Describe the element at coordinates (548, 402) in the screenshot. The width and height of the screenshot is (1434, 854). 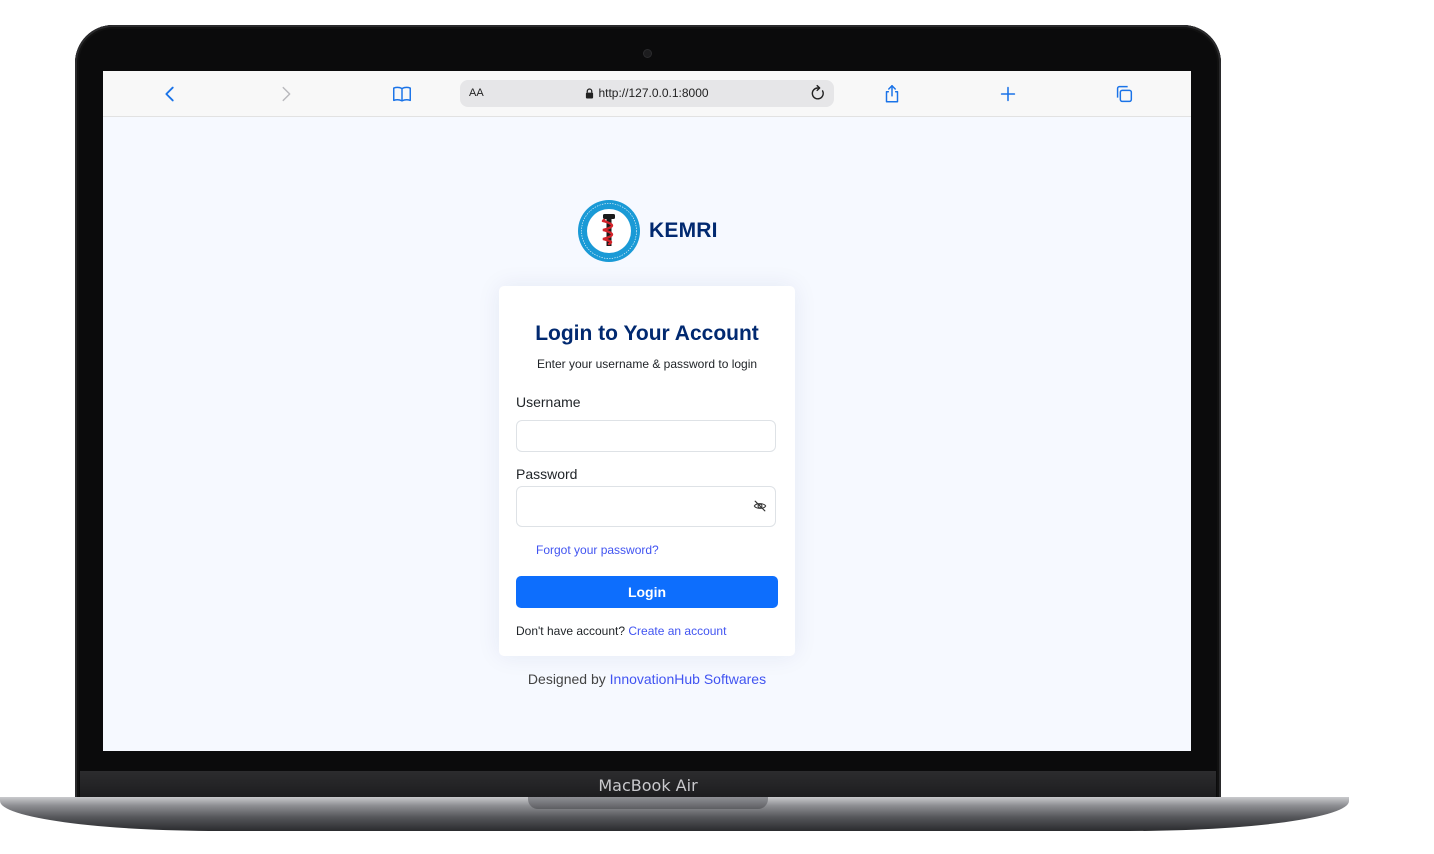
I see `username-label: Username` at that location.